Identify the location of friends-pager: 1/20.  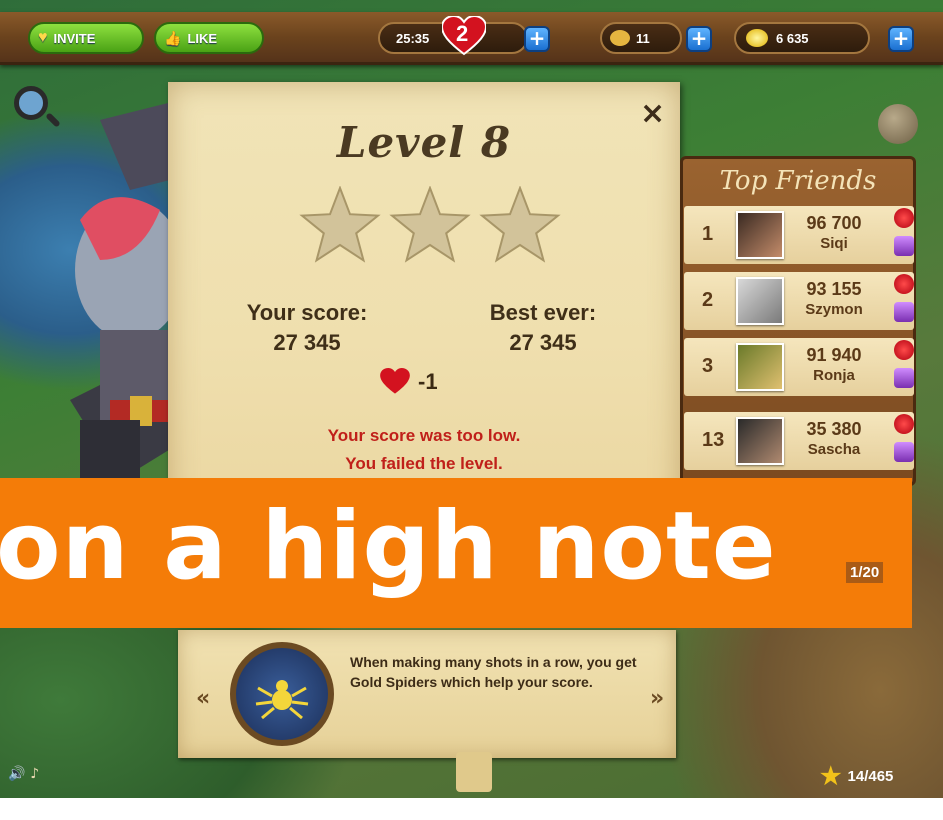
(865, 572).